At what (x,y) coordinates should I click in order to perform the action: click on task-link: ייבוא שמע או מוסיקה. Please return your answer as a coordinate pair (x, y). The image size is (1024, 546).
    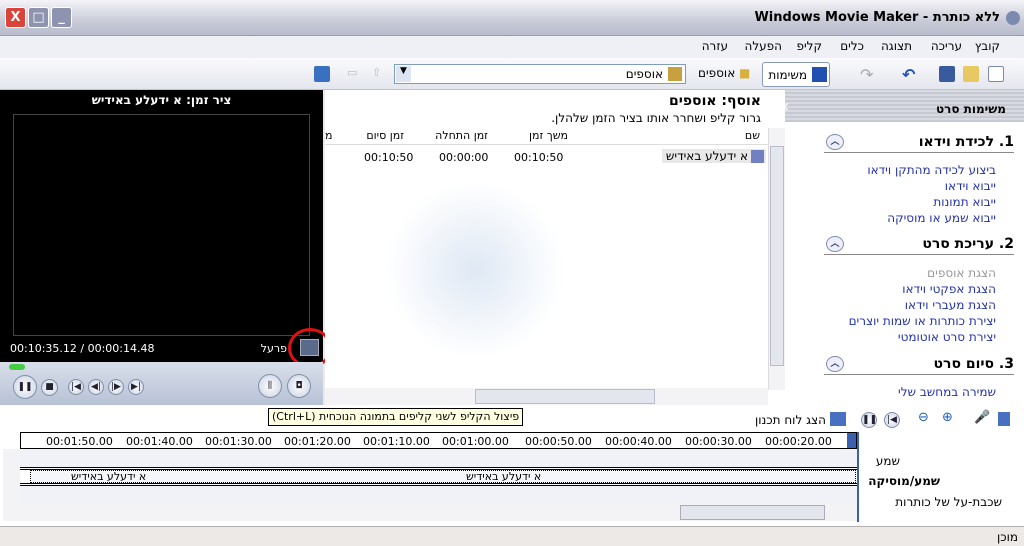
    Looking at the image, I should click on (941, 218).